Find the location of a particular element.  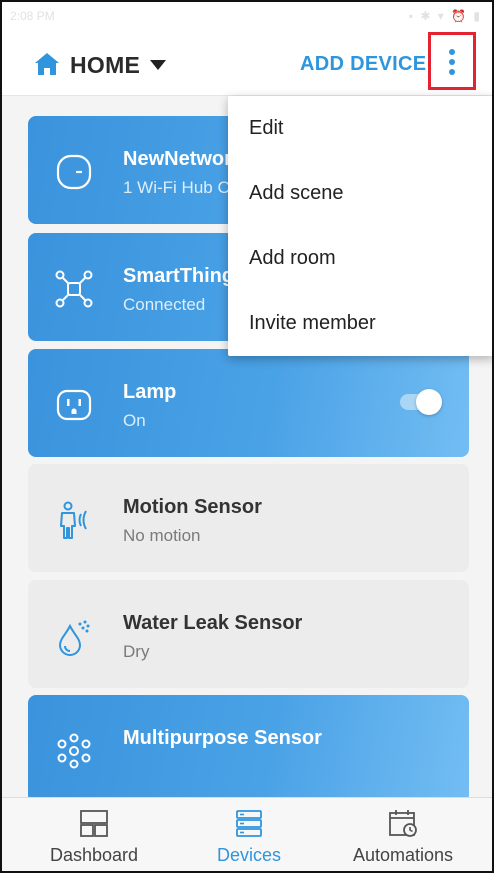

device-name: SmartThings is located at coordinates (184, 276).